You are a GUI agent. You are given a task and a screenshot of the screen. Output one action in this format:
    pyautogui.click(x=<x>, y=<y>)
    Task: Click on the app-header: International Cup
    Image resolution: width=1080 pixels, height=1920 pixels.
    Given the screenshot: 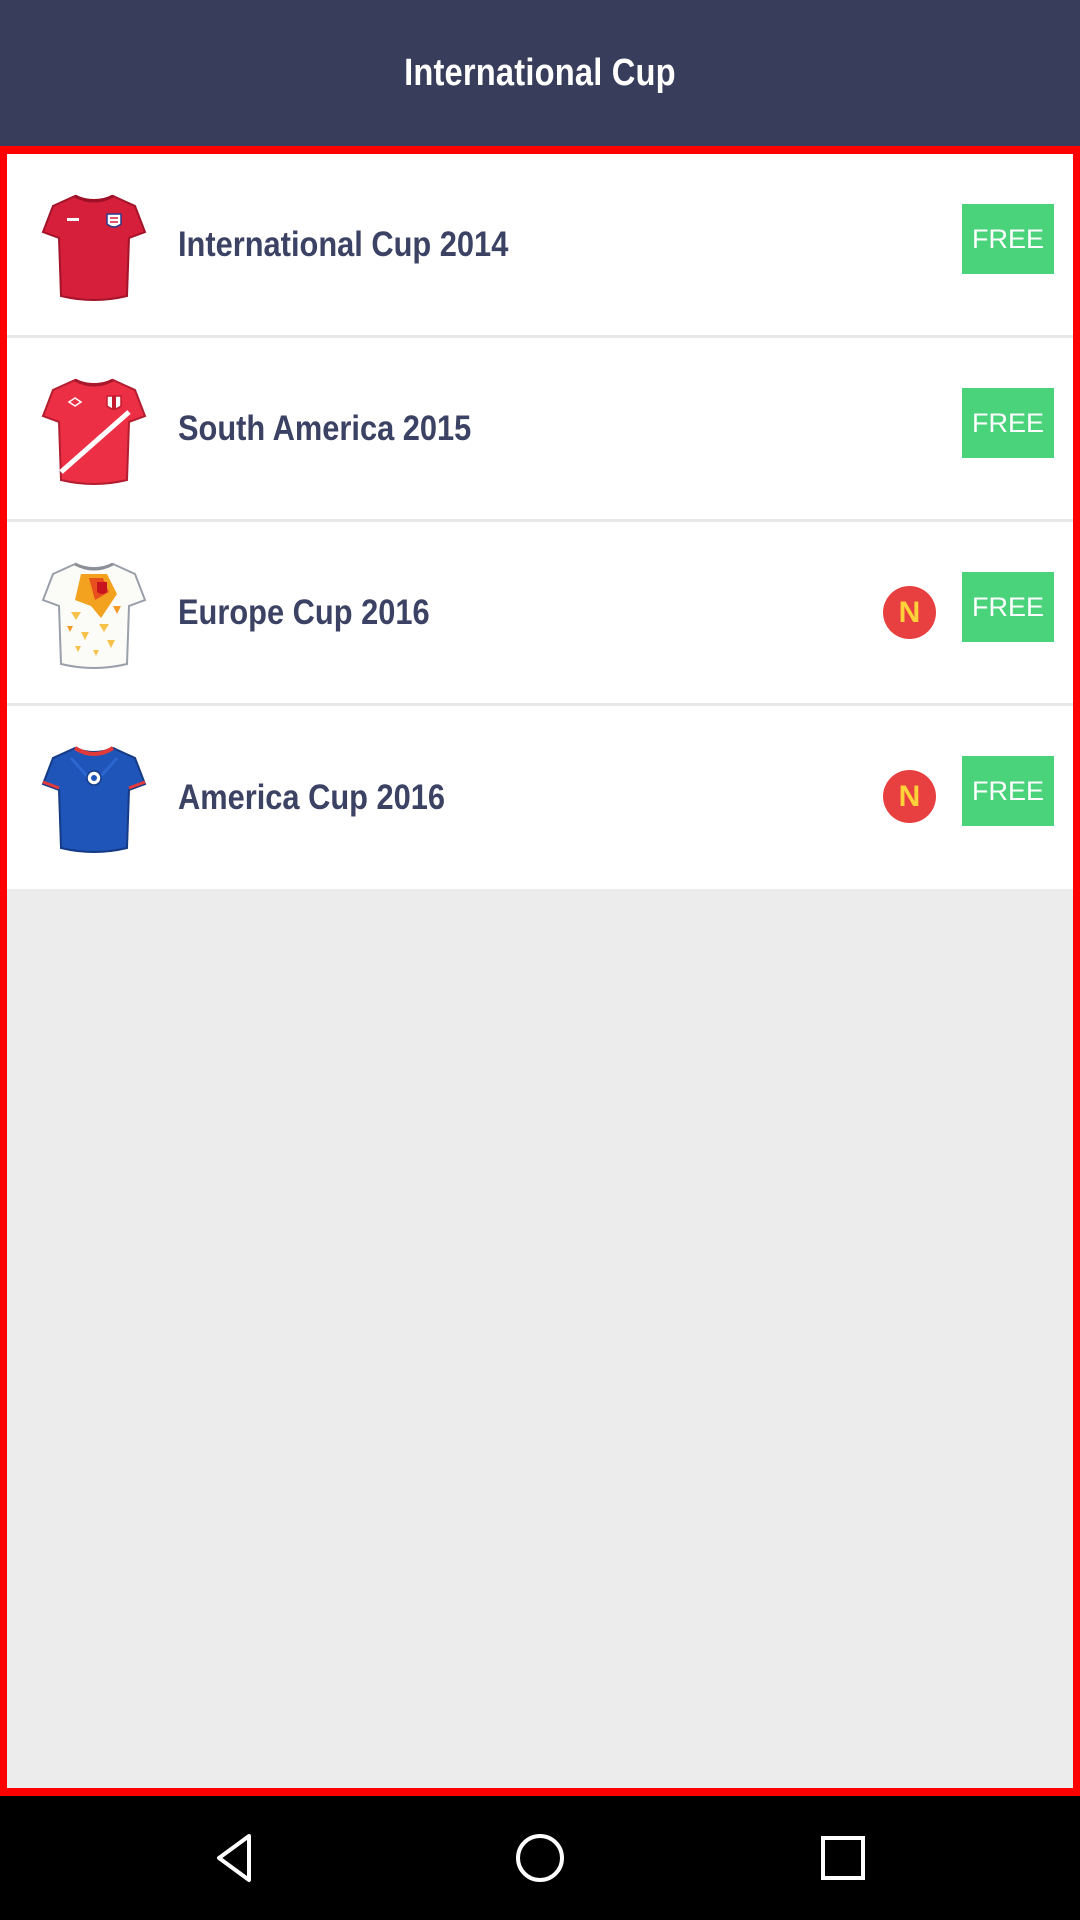 What is the action you would take?
    pyautogui.click(x=540, y=73)
    